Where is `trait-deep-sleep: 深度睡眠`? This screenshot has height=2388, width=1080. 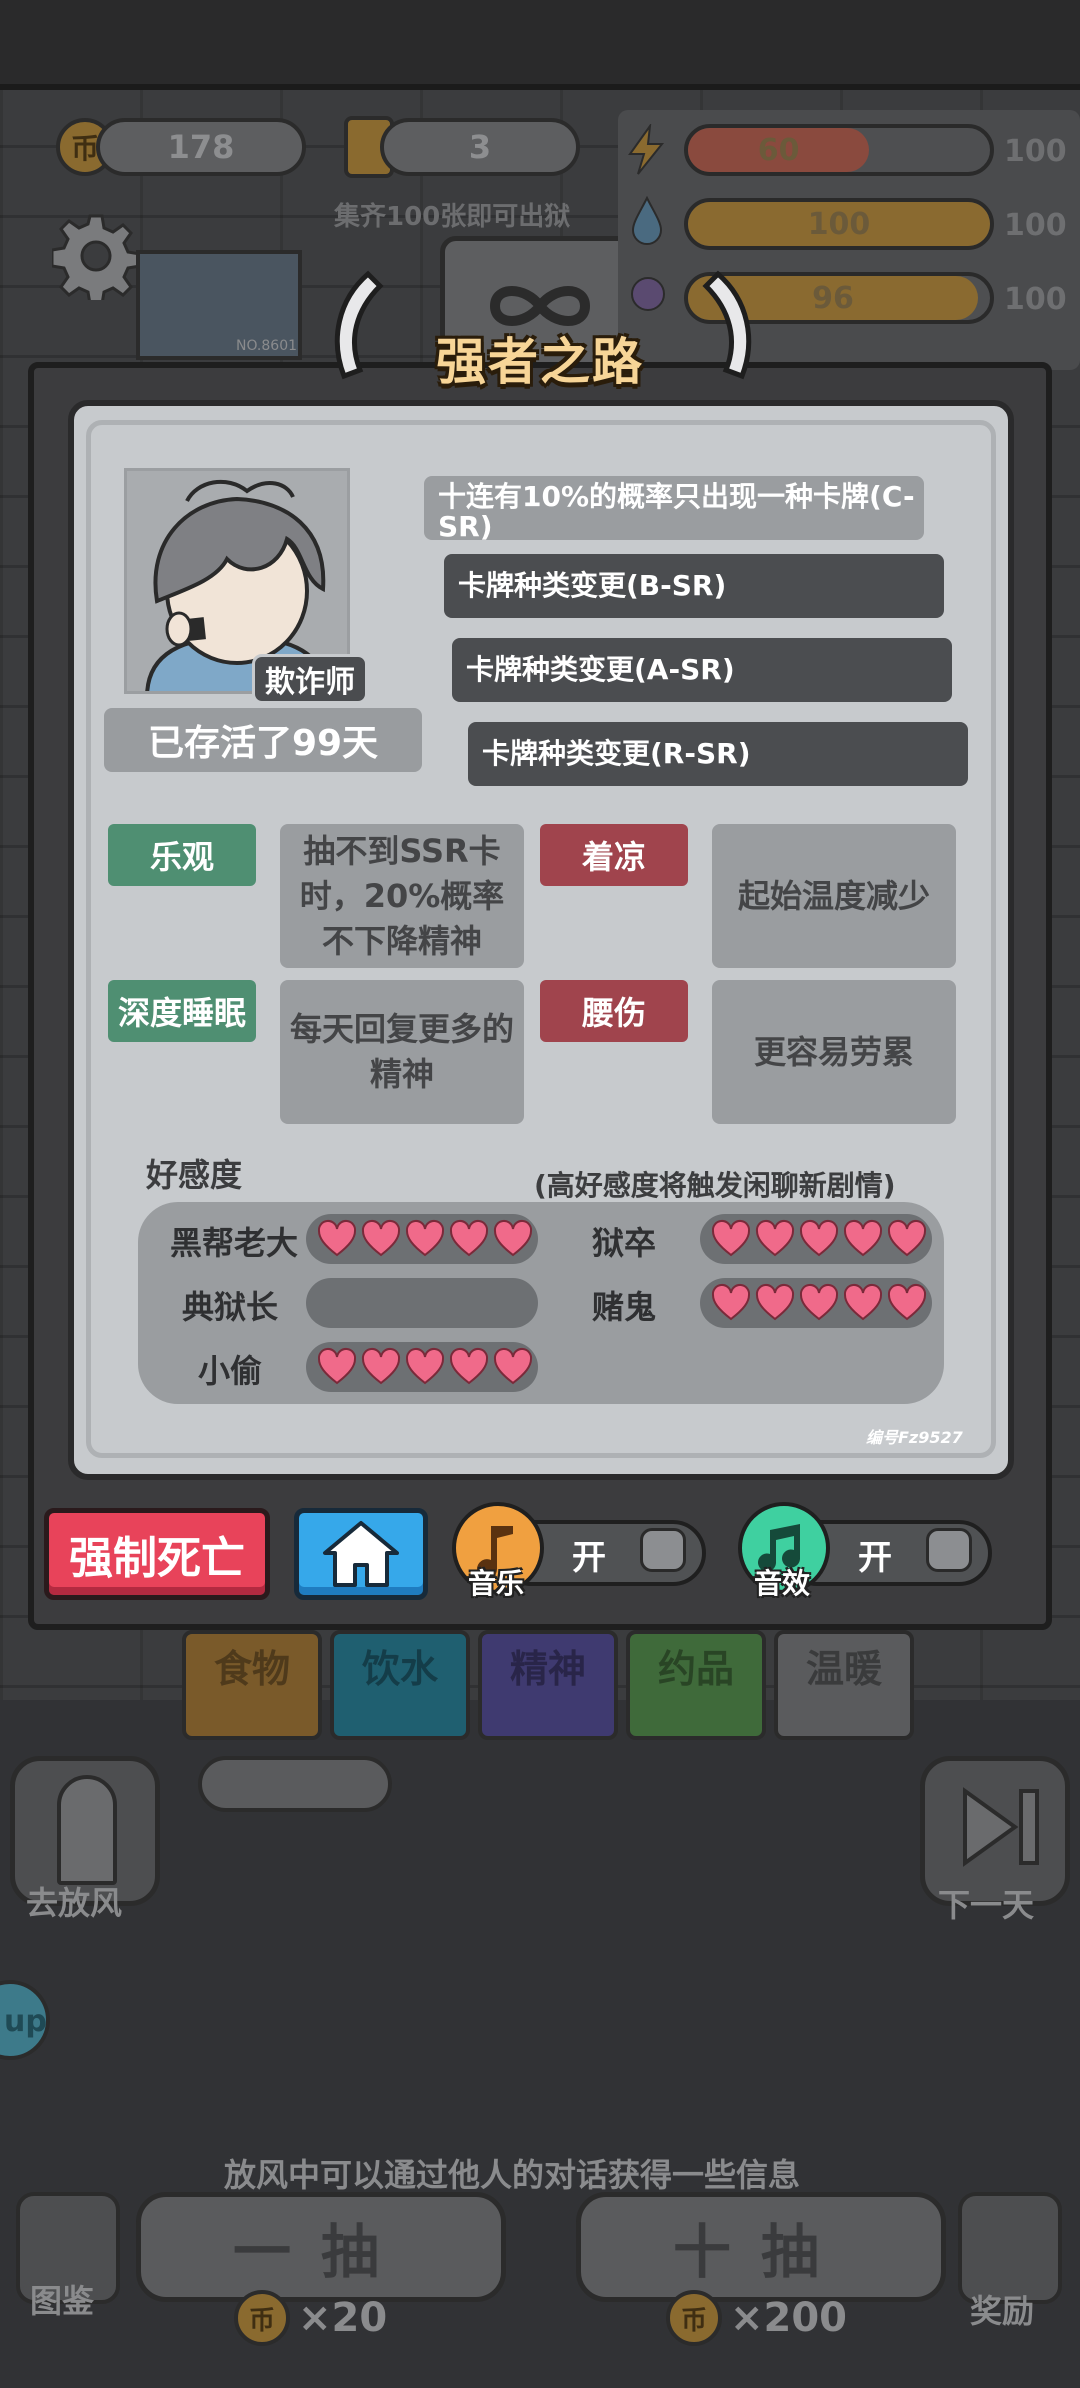
trait-deep-sleep: 深度睡眠 is located at coordinates (182, 1011).